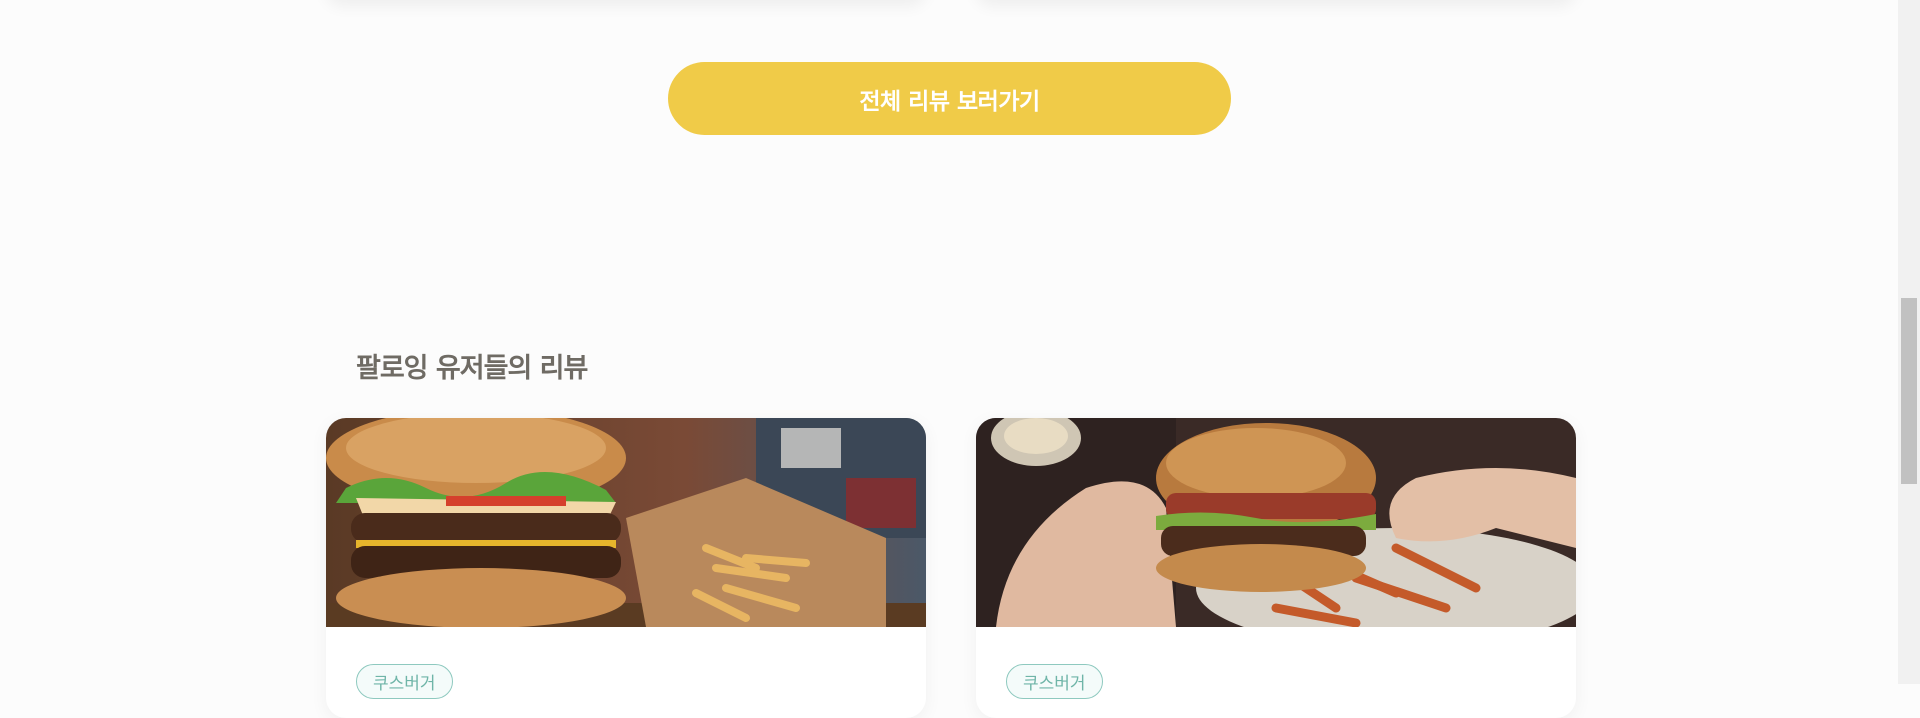 This screenshot has width=1920, height=718. Describe the element at coordinates (949, 98) in the screenshot. I see `view-all-reviews-button: 전체 리뷰 보러가기` at that location.